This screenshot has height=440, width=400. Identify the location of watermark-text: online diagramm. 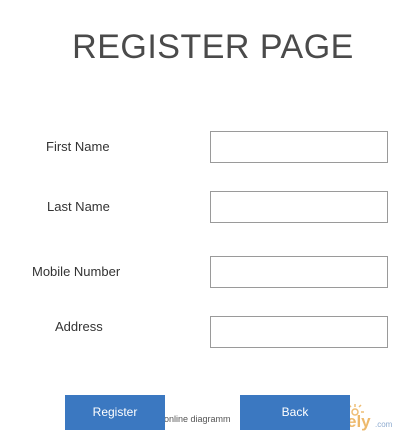
(197, 419).